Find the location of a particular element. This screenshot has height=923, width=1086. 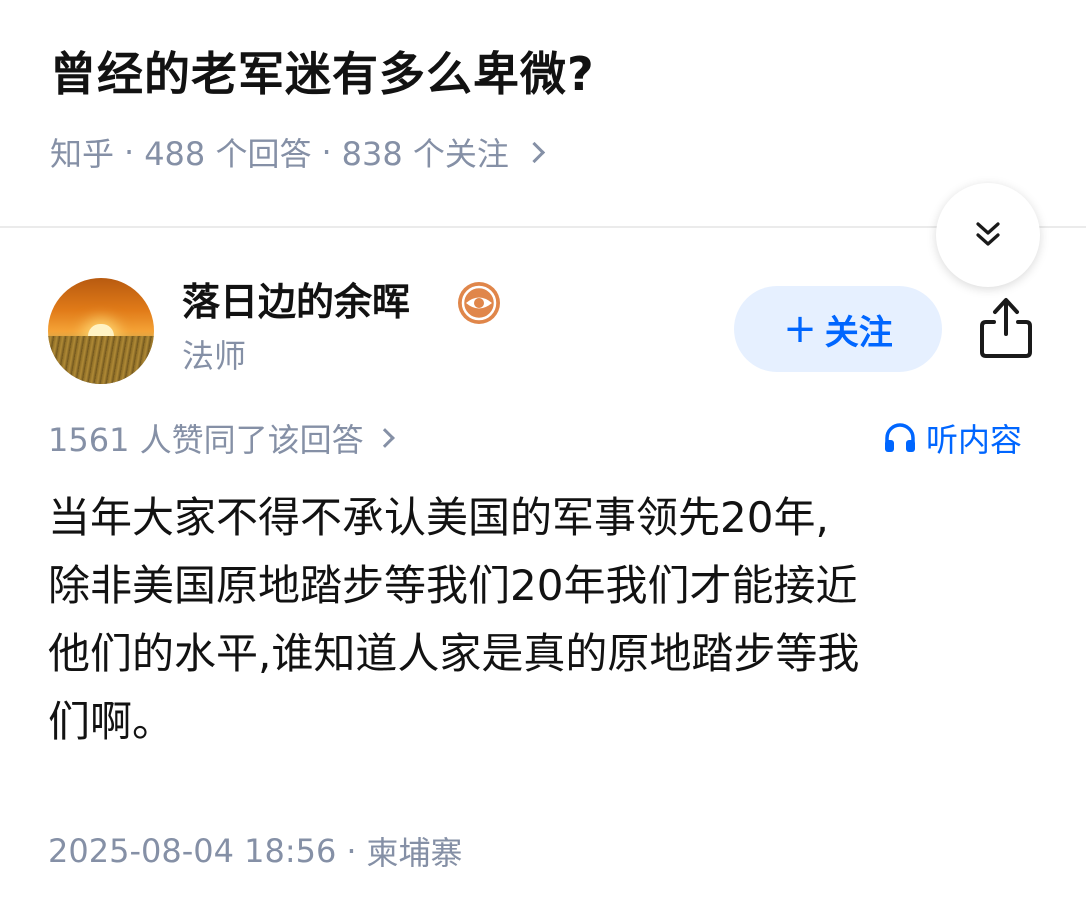

headphones-icon is located at coordinates (900, 437).